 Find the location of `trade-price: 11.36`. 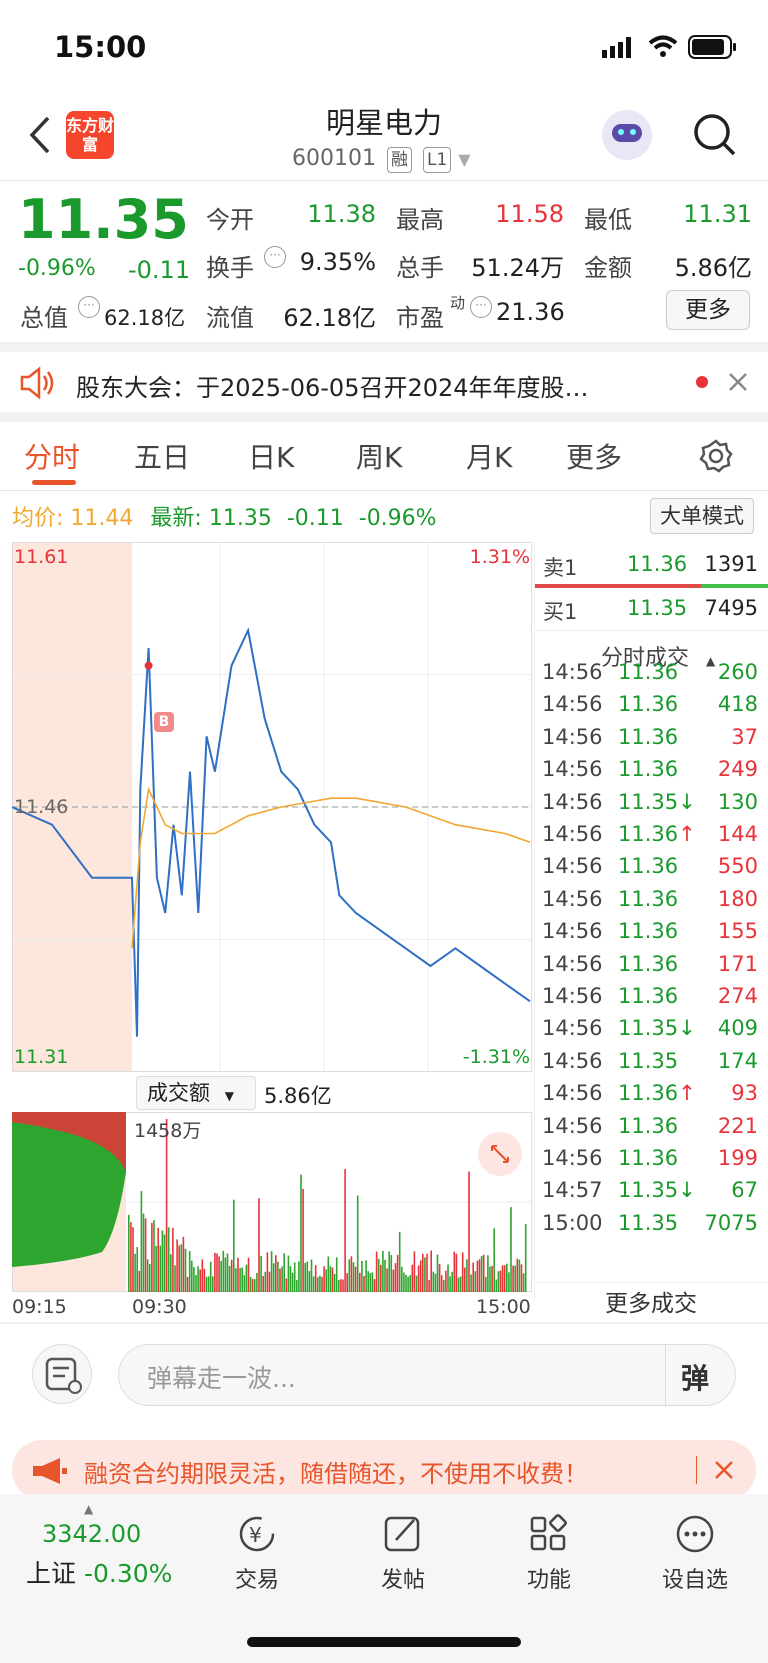

trade-price: 11.36 is located at coordinates (648, 704).